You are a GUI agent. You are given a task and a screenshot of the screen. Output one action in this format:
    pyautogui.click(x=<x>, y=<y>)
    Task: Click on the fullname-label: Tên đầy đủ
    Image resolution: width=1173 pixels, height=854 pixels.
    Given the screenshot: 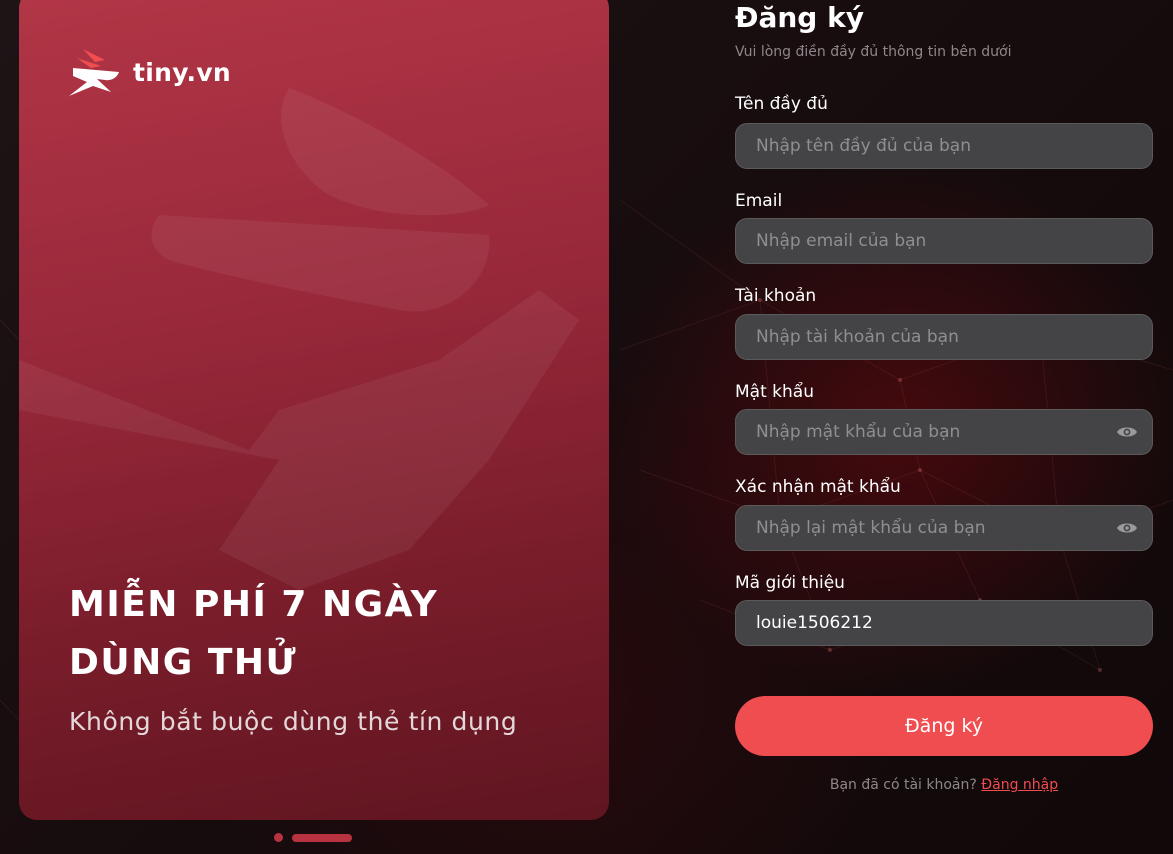 What is the action you would take?
    pyautogui.click(x=781, y=104)
    